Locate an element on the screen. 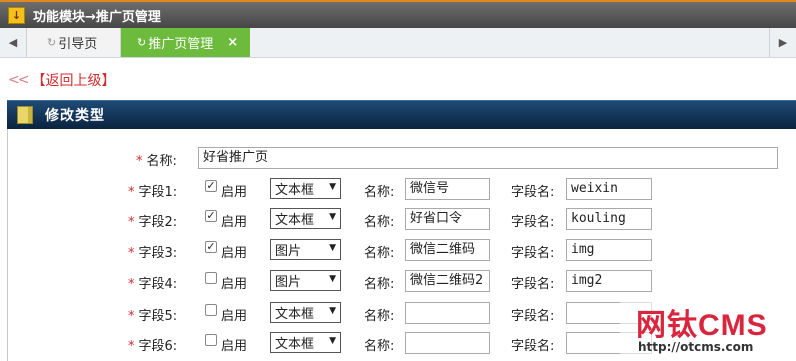 The width and height of the screenshot is (796, 361). tab-guide-page: ↻ 引导页 is located at coordinates (74, 42).